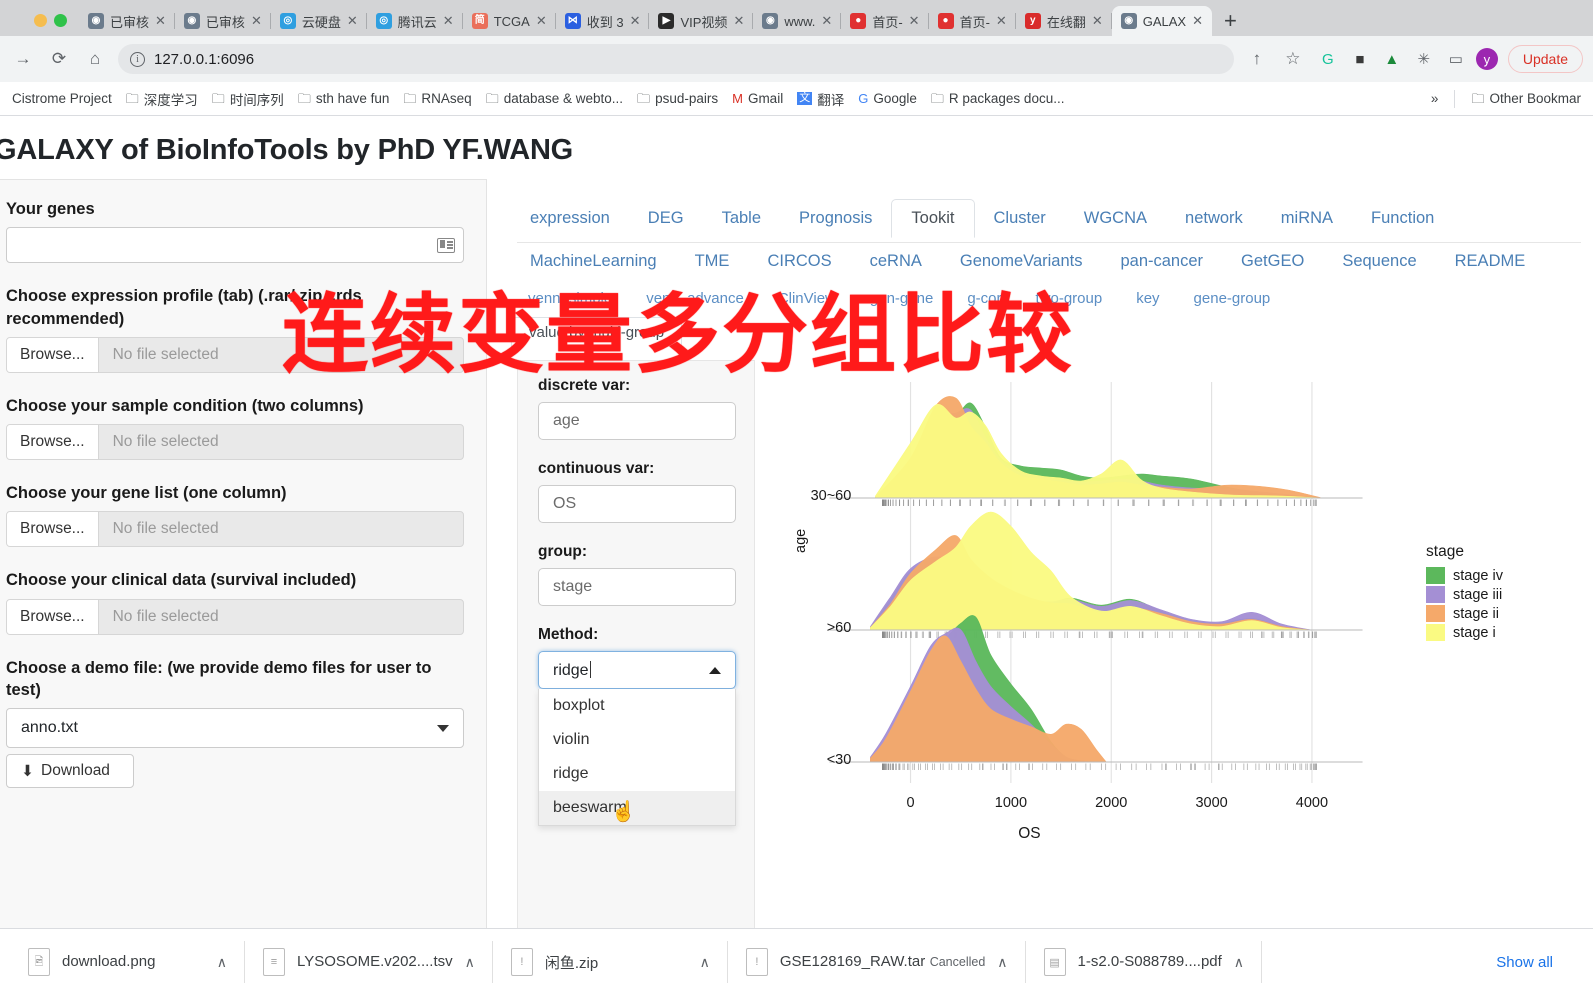 The image size is (1593, 995). Describe the element at coordinates (1456, 59) in the screenshot. I see `sidepanel-icon: ▭` at that location.